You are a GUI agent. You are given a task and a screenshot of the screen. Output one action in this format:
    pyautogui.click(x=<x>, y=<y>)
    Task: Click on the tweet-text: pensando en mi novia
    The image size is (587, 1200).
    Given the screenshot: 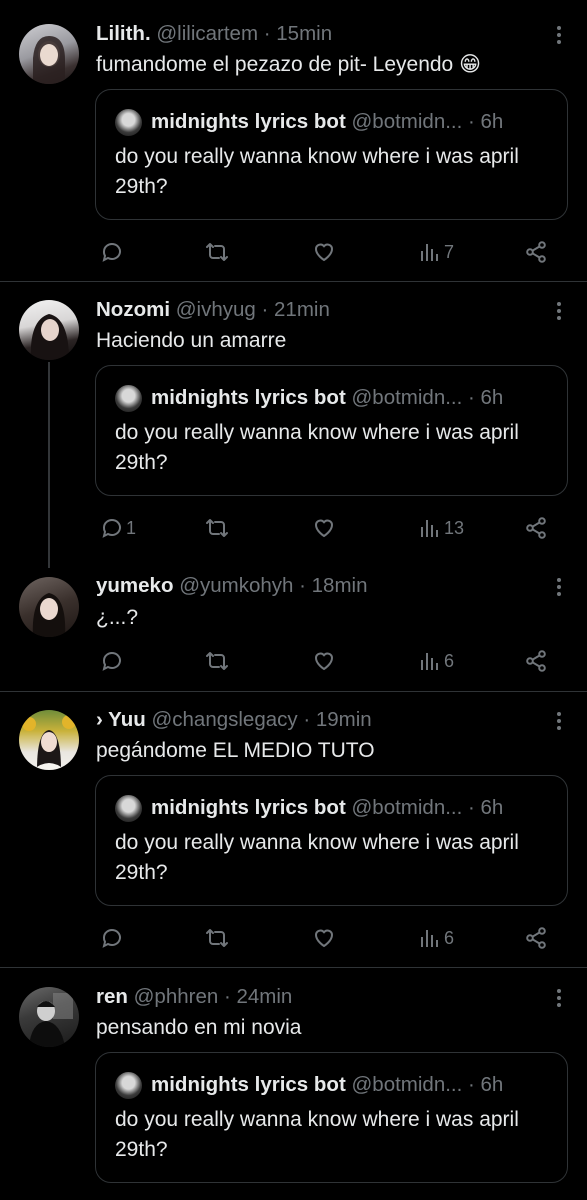 What is the action you would take?
    pyautogui.click(x=199, y=1027)
    